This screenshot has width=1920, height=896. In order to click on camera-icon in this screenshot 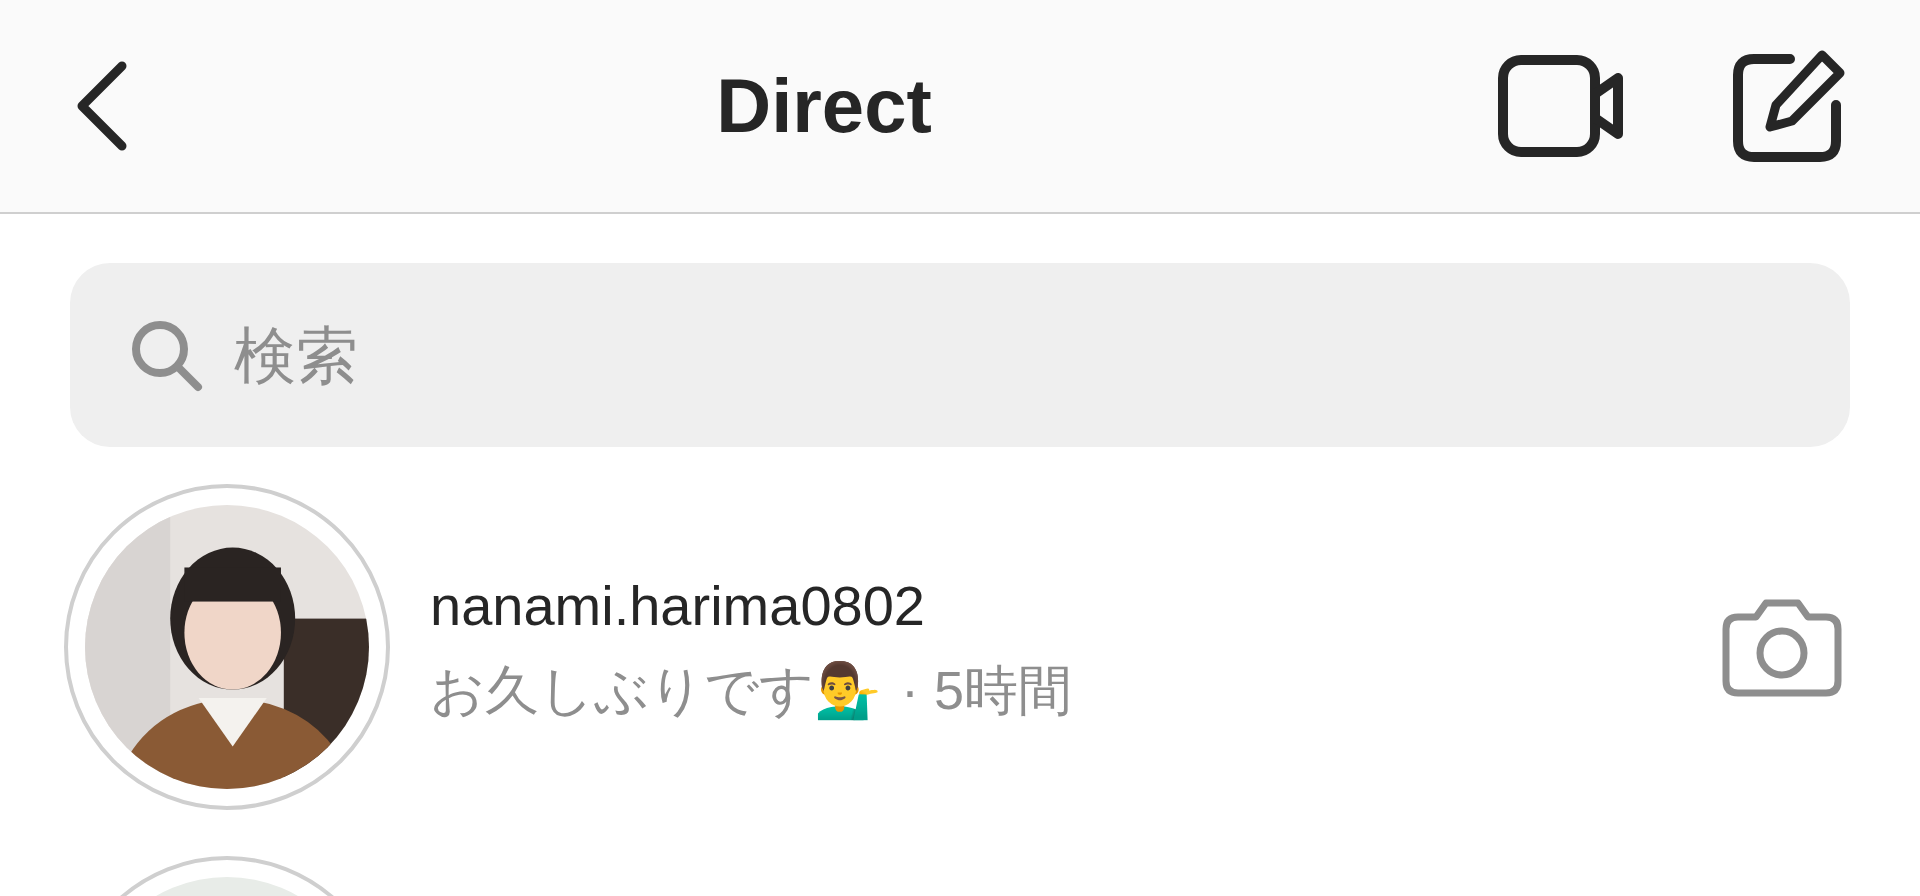, I will do `click(1782, 647)`.